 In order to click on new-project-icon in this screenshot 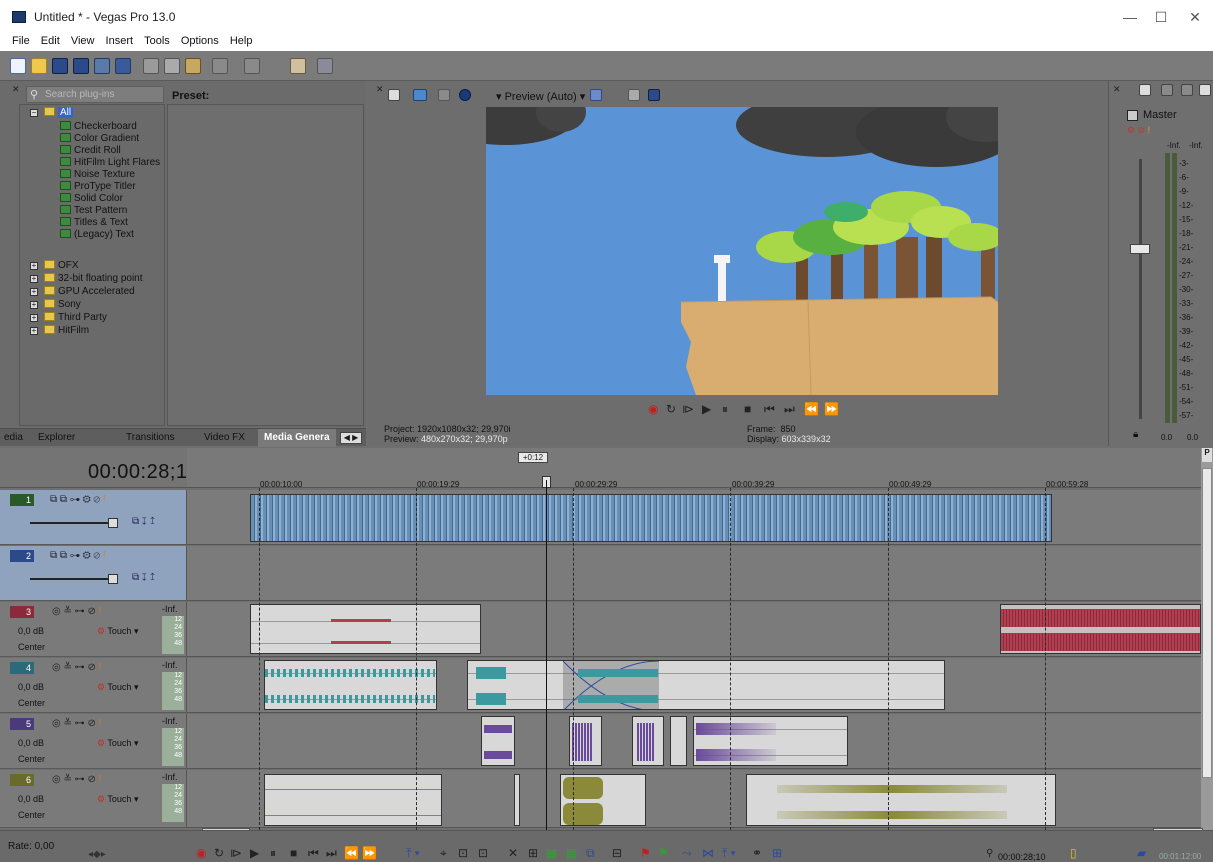, I will do `click(18, 66)`.